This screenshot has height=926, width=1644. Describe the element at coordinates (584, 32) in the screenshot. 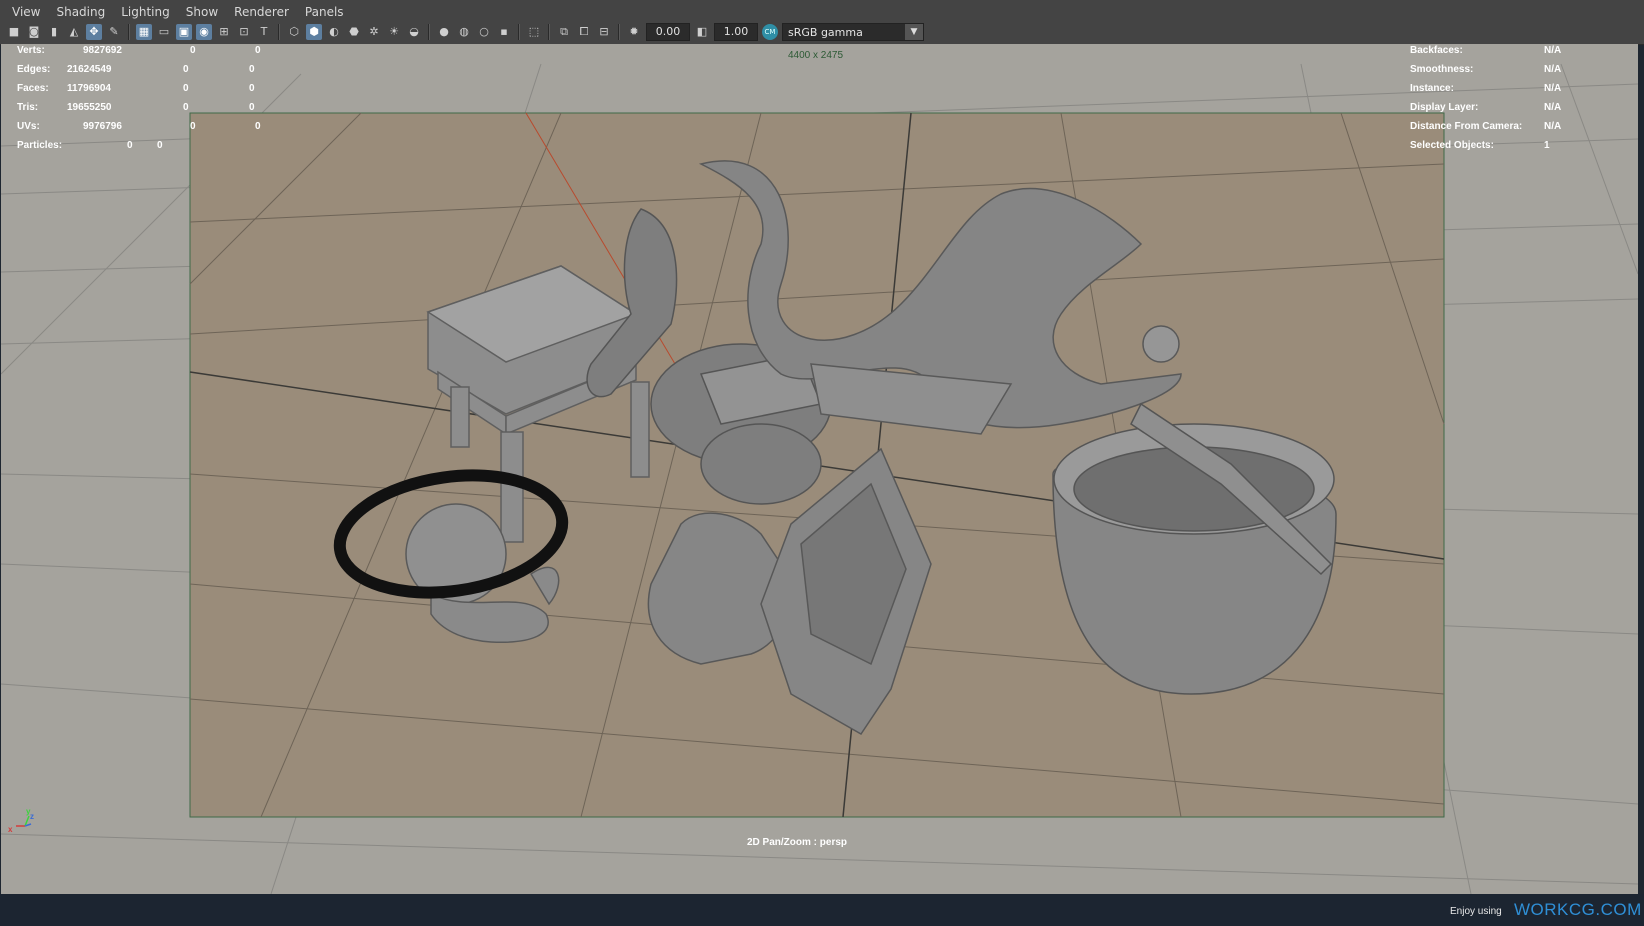

I see `xray-components-icon: ⧠` at that location.